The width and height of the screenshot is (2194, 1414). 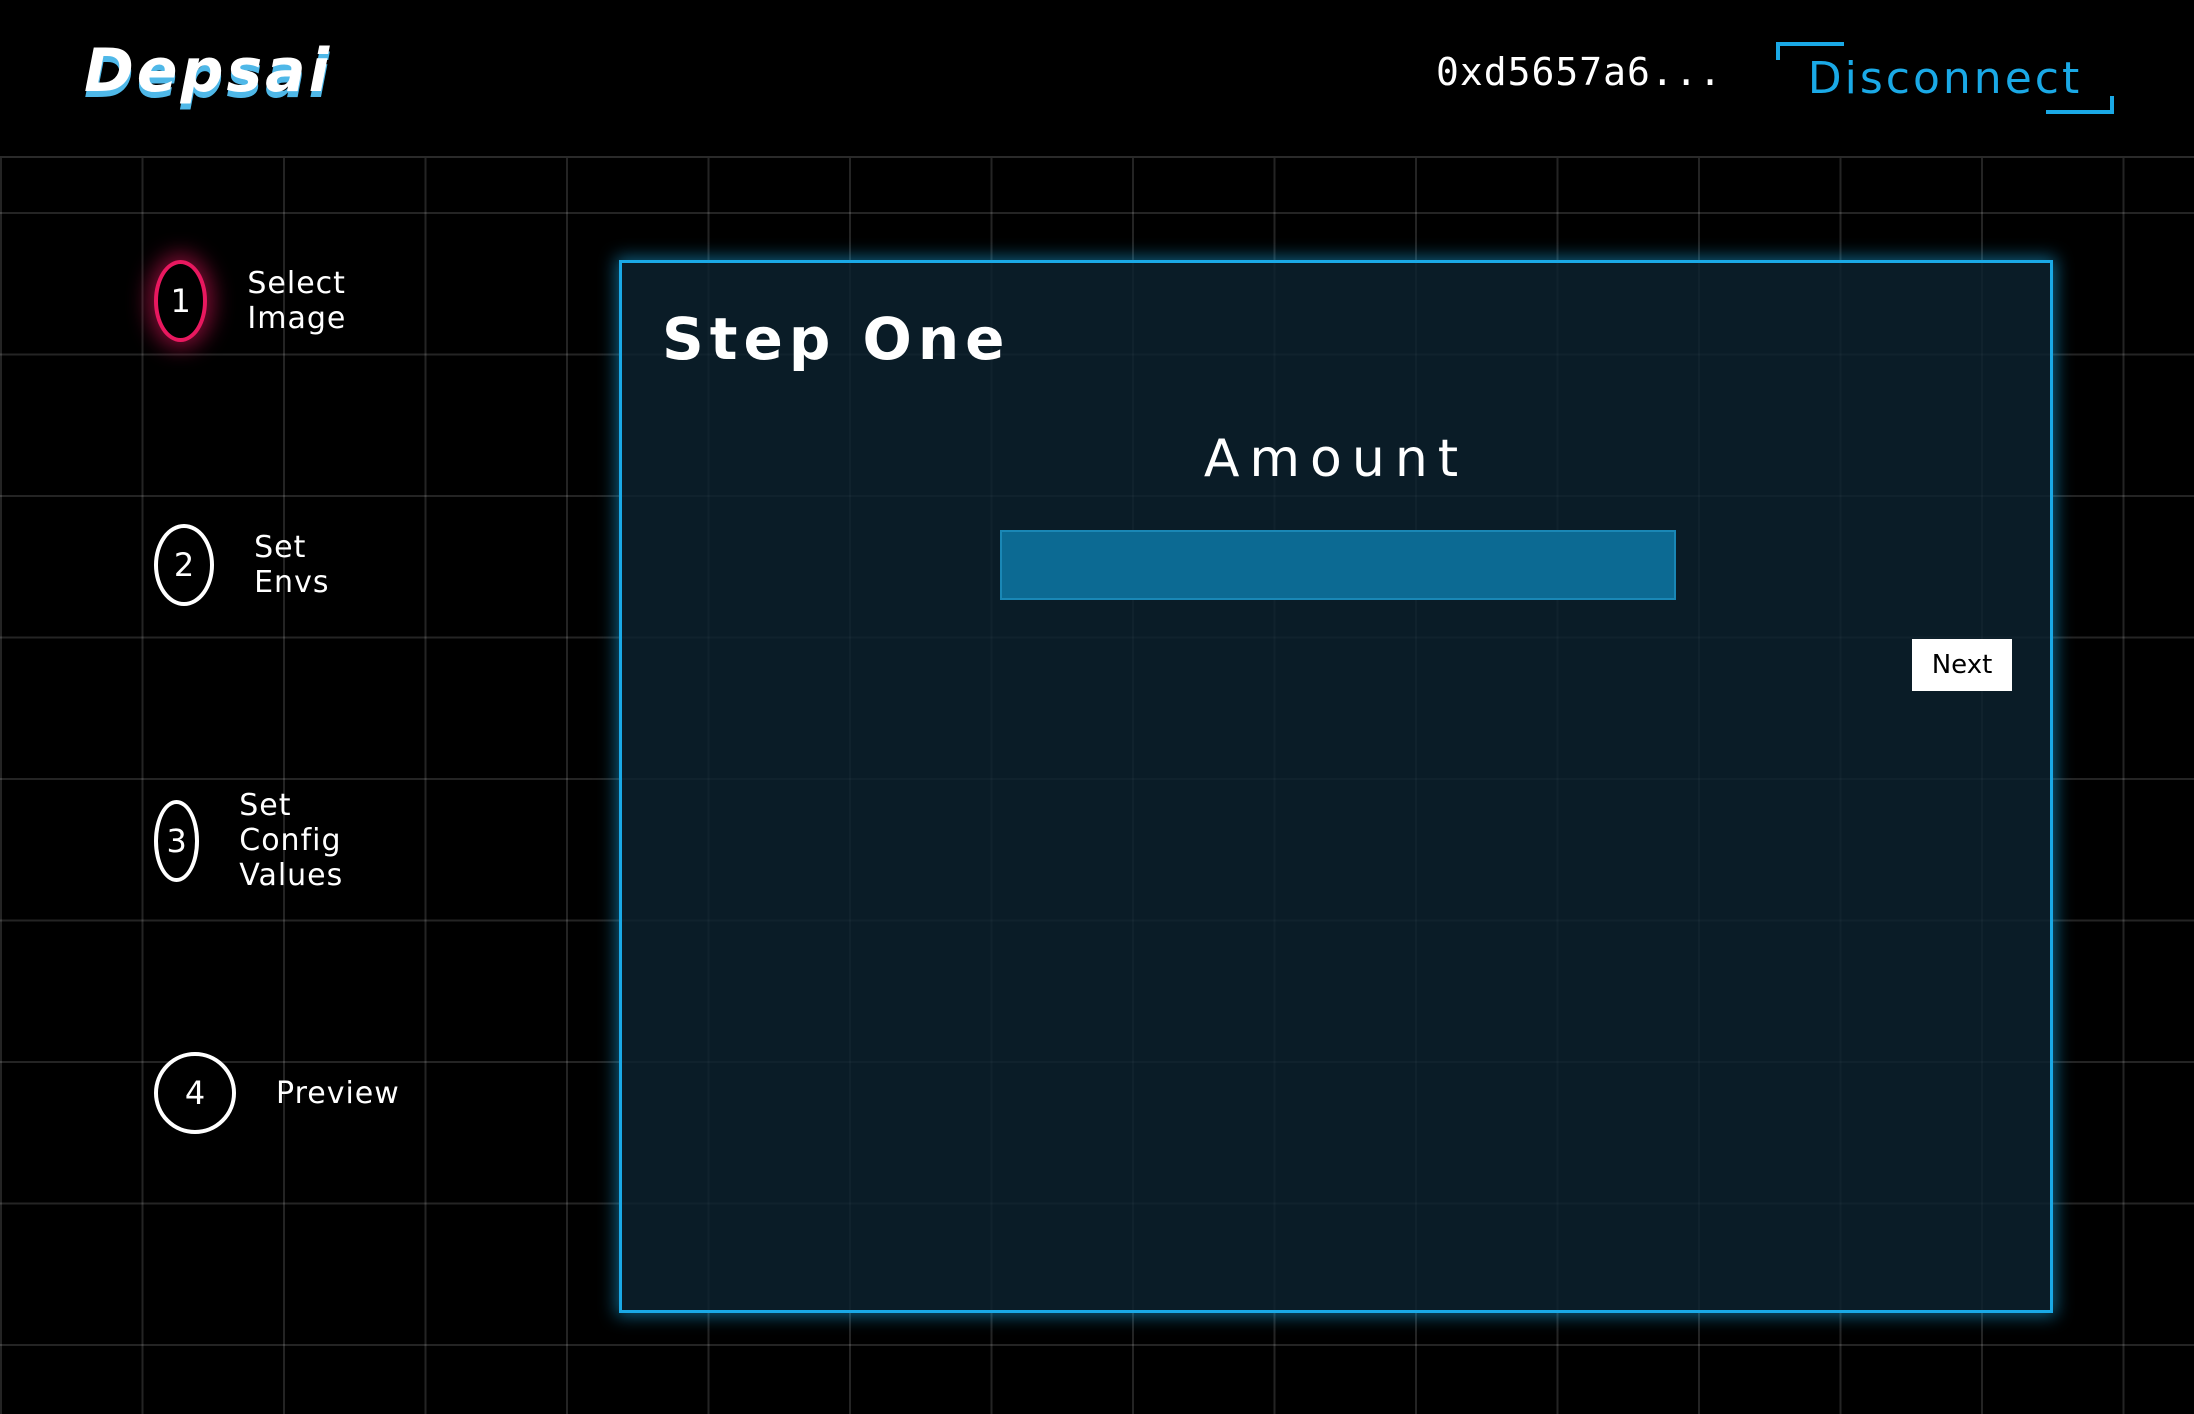 I want to click on step-number-badge: 3, so click(x=177, y=840).